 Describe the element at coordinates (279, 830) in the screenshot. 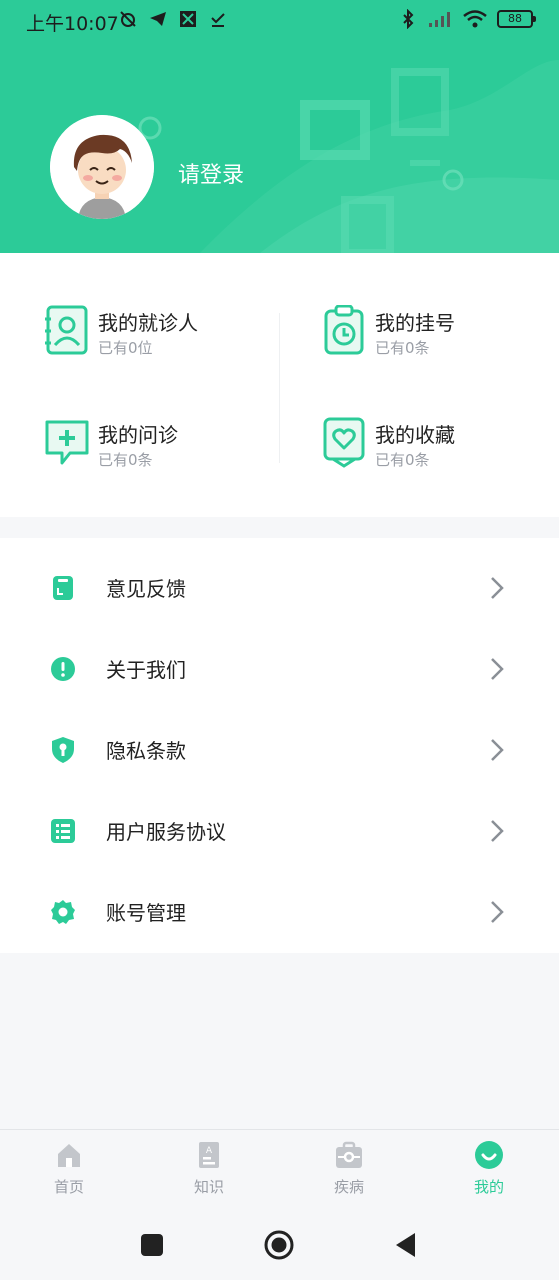

I see `menu-item-user-agreement: 用户服务协议` at that location.